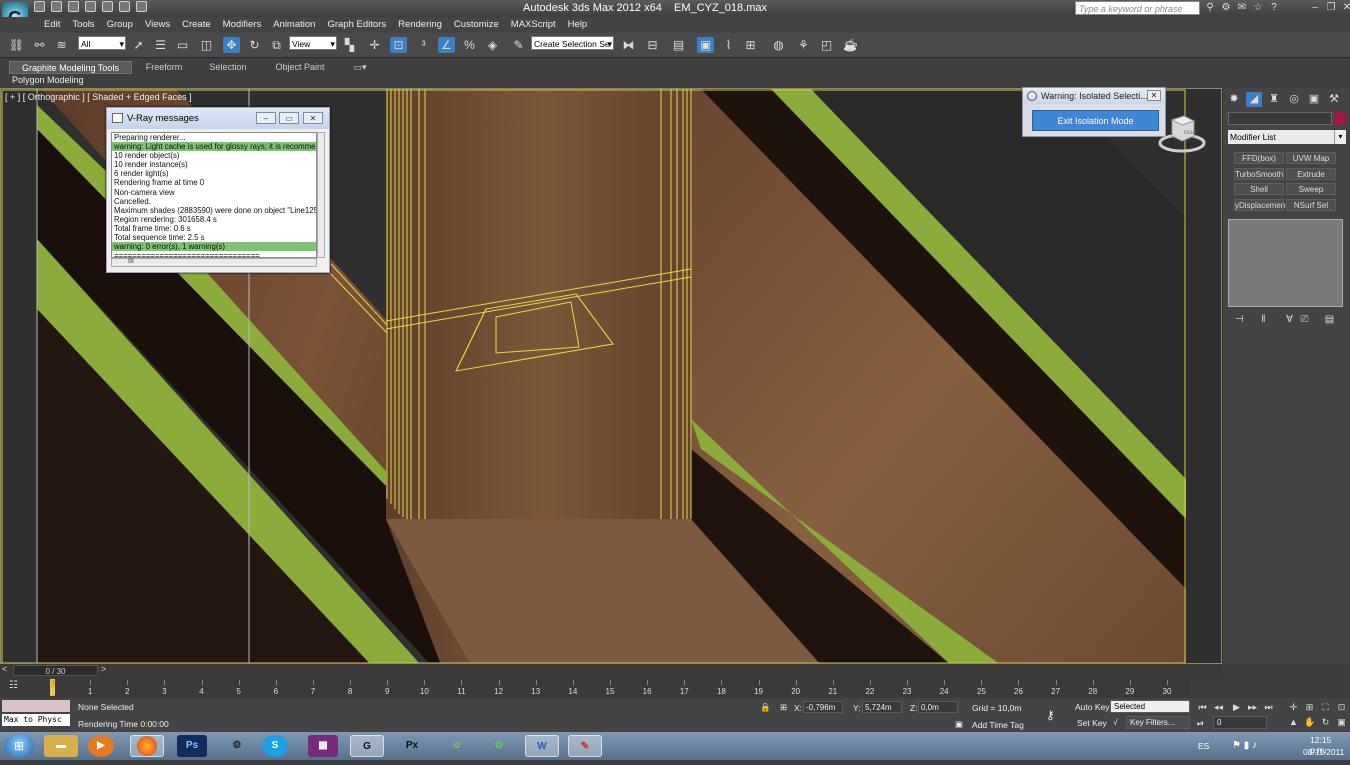 Image resolution: width=1350 pixels, height=765 pixels. I want to click on hierarchy-tab-icon: ♜, so click(1274, 99).